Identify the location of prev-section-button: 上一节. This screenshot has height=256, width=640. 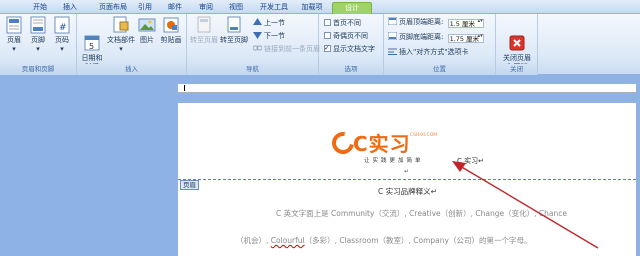
(269, 23).